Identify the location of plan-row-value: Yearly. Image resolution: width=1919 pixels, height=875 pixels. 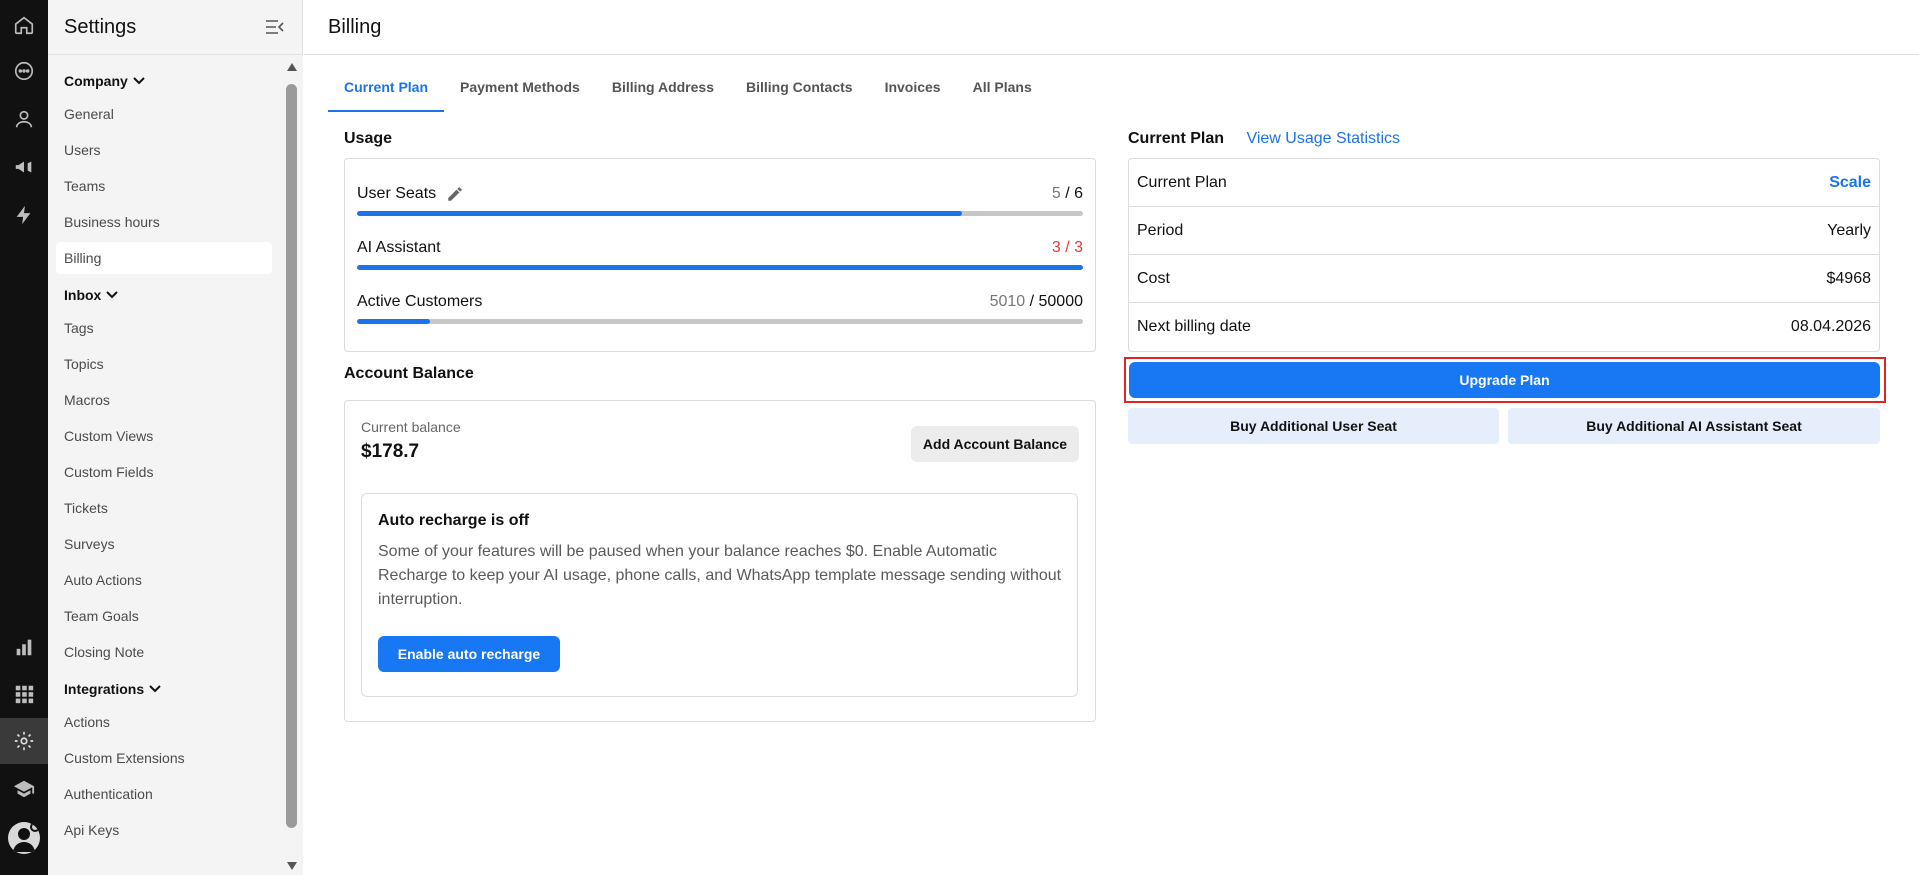
(1849, 230).